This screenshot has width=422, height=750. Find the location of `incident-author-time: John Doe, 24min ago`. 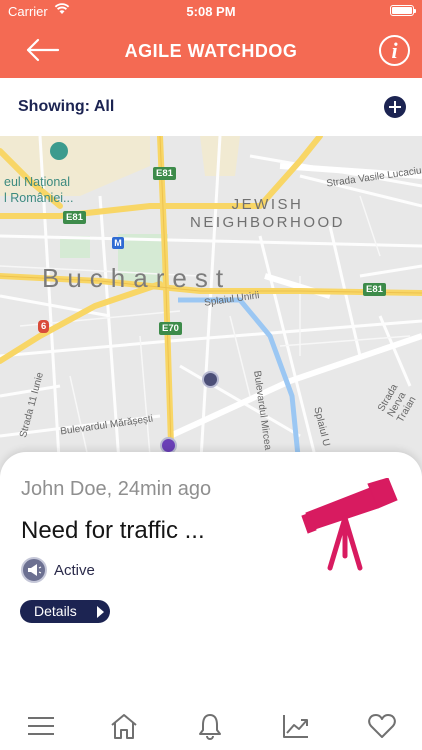

incident-author-time: John Doe, 24min ago is located at coordinates (116, 489).